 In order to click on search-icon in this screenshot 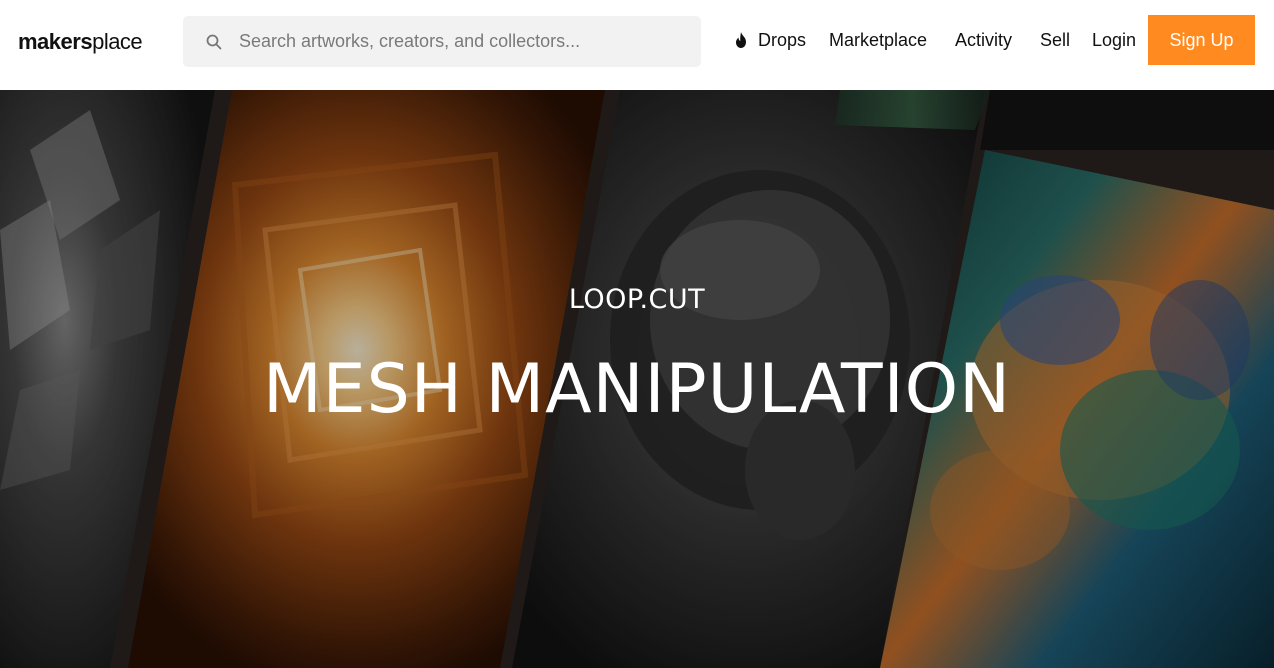, I will do `click(214, 42)`.